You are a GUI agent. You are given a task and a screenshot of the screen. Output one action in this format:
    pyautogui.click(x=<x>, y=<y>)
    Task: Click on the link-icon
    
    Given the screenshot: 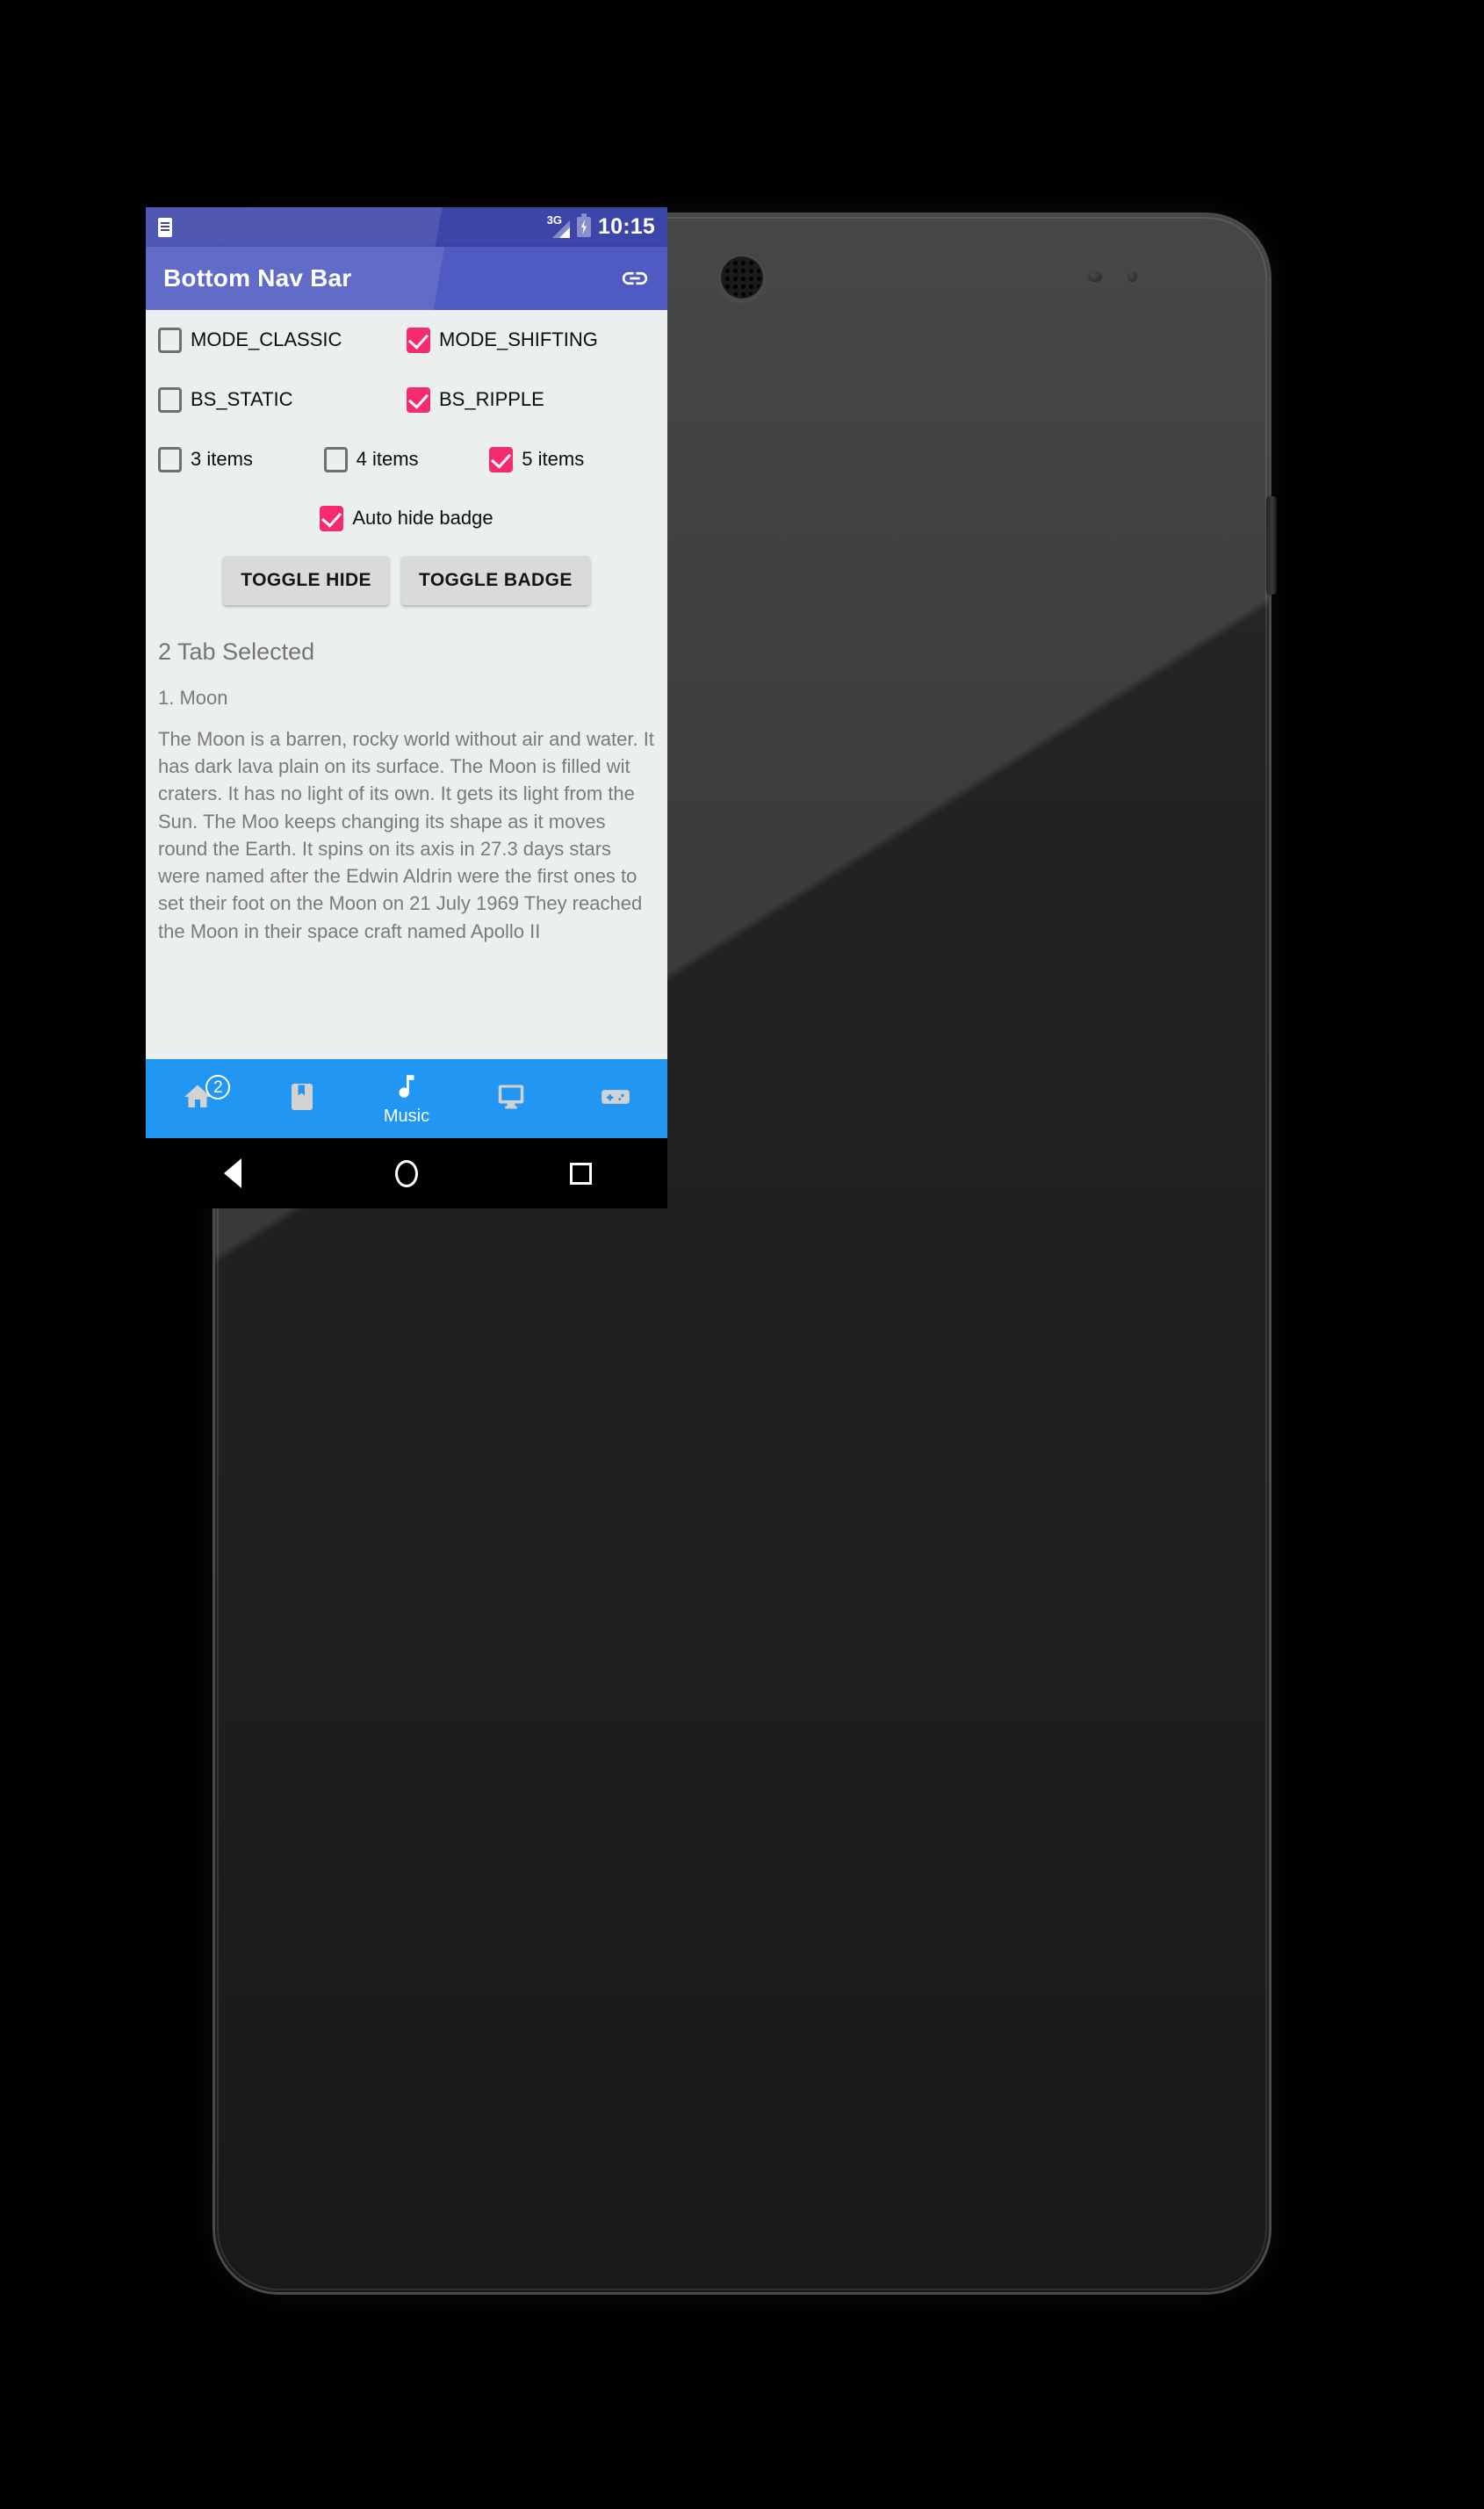 What is the action you would take?
    pyautogui.click(x=635, y=278)
    